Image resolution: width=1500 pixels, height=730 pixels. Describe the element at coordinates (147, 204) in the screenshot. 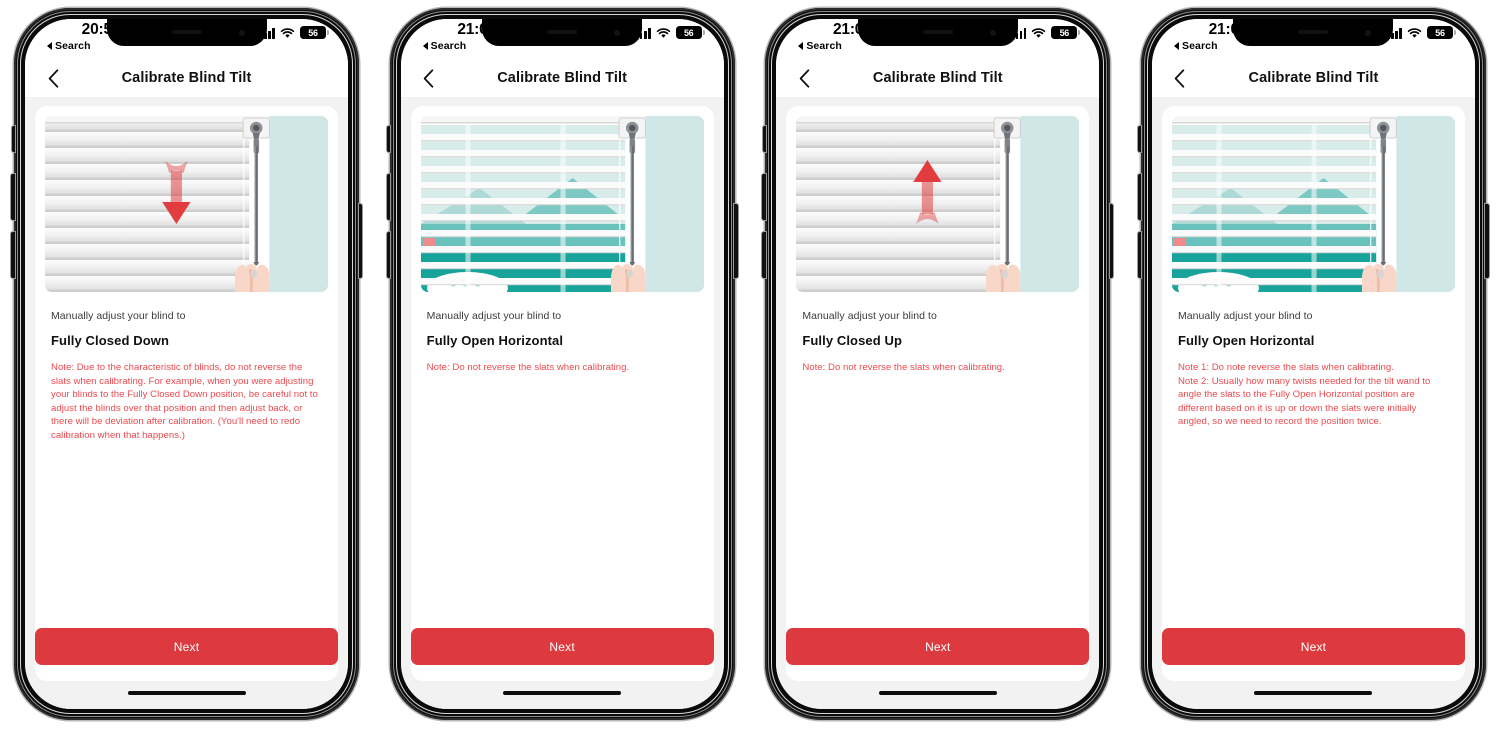

I see `blind-slats-closed` at that location.